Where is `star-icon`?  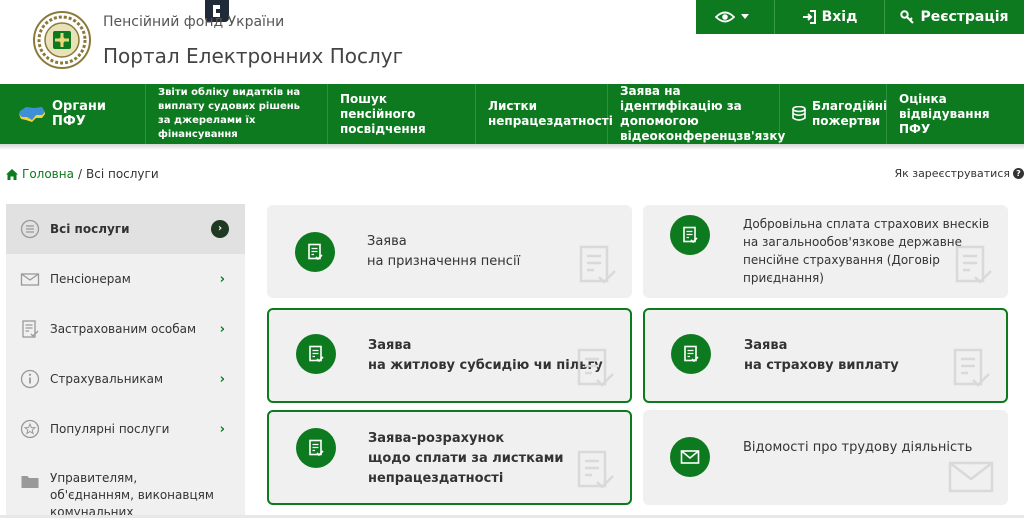
star-icon is located at coordinates (30, 429).